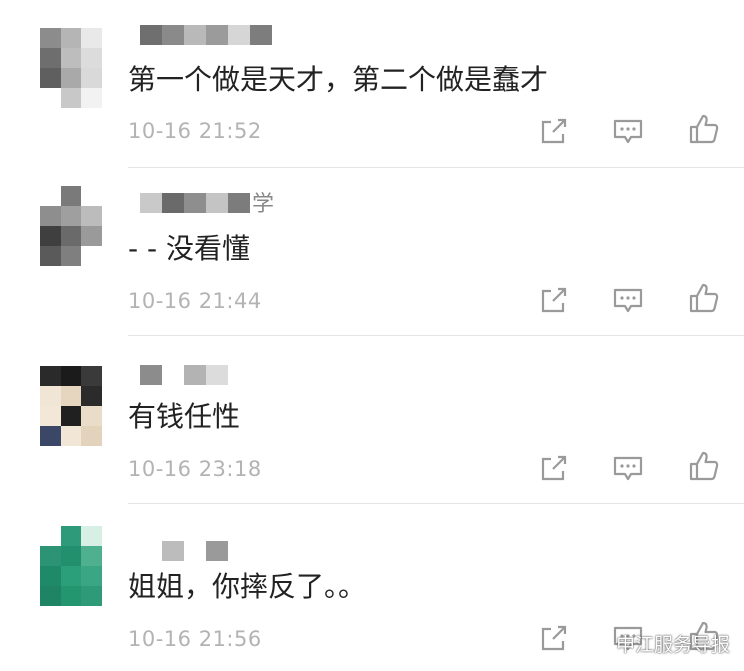 The image size is (744, 671). What do you see at coordinates (195, 131) in the screenshot?
I see `comment-time: 10-16 21:52` at bounding box center [195, 131].